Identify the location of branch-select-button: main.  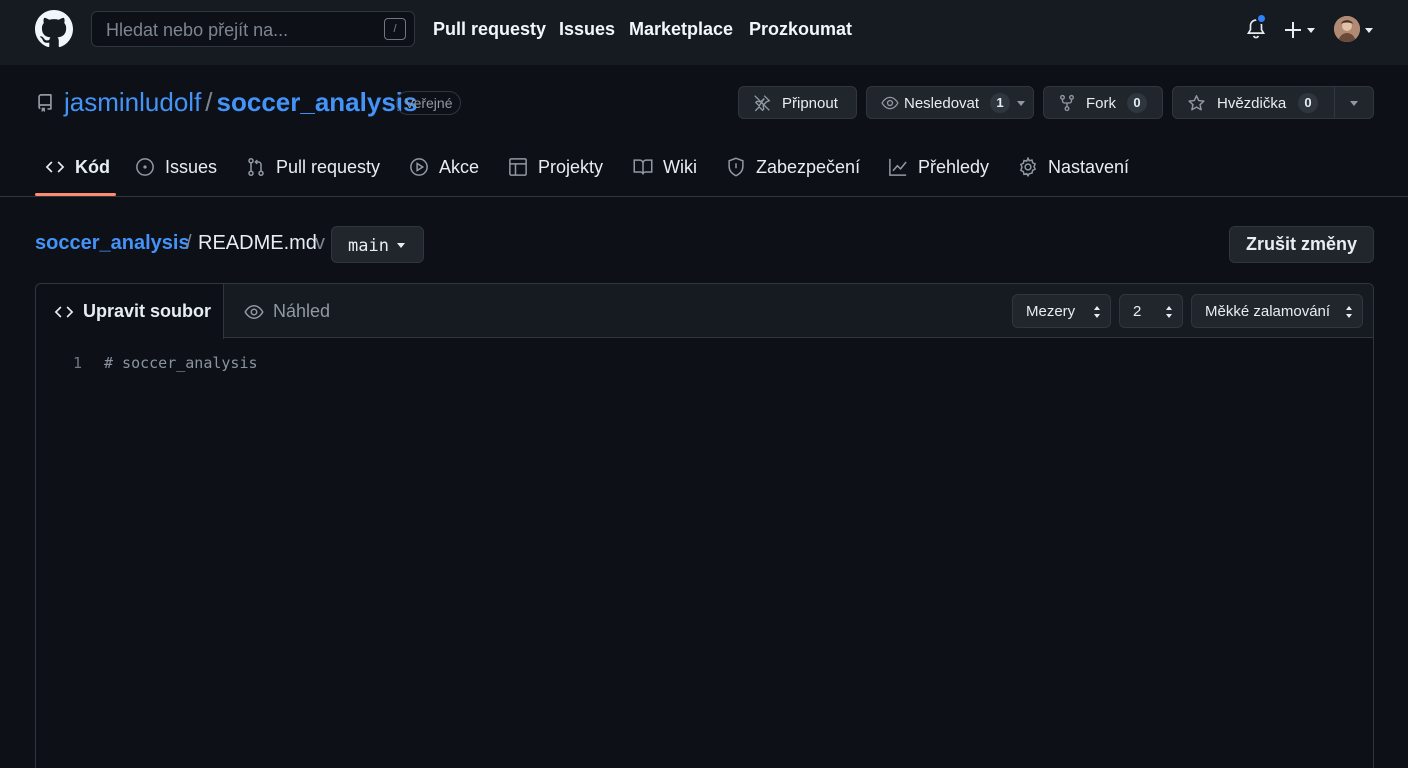
(377, 244).